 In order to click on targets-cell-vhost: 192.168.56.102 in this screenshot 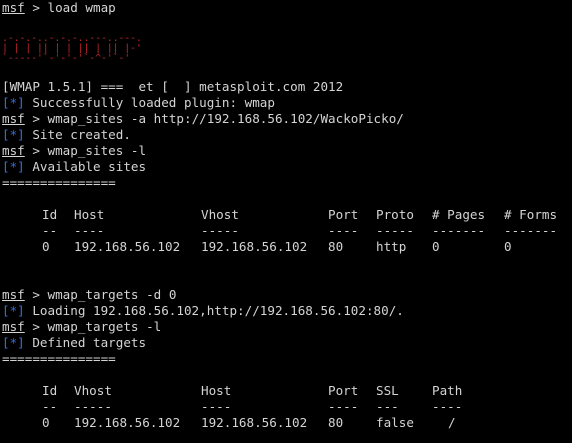, I will do `click(127, 422)`.